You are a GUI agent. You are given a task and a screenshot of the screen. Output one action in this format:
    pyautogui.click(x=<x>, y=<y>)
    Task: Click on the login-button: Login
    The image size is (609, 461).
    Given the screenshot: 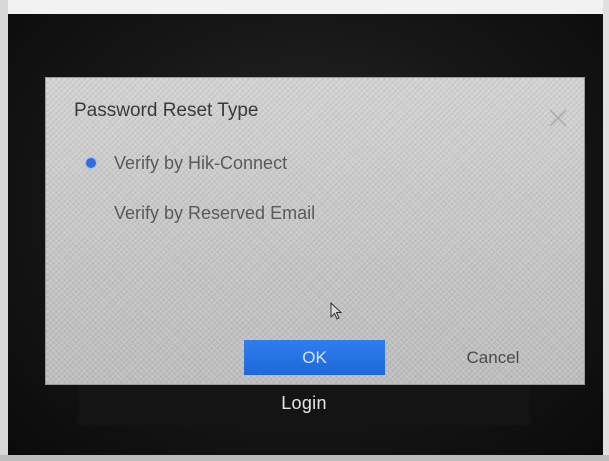 What is the action you would take?
    pyautogui.click(x=304, y=404)
    